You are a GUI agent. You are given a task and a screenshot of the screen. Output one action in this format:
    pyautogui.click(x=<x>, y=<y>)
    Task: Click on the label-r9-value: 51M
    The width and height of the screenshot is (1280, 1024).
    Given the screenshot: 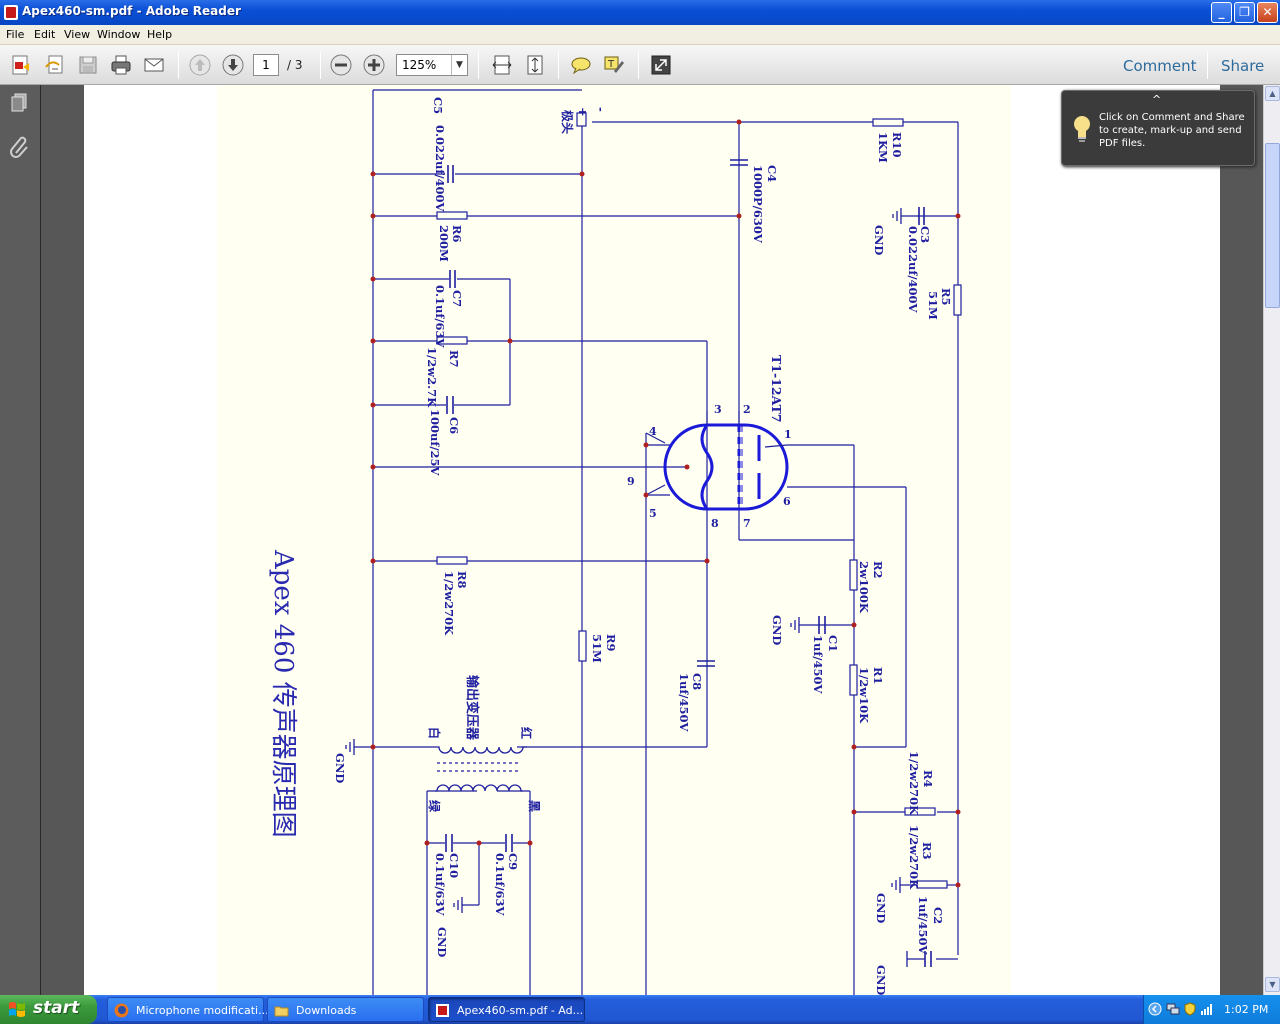 What is the action you would take?
    pyautogui.click(x=597, y=648)
    